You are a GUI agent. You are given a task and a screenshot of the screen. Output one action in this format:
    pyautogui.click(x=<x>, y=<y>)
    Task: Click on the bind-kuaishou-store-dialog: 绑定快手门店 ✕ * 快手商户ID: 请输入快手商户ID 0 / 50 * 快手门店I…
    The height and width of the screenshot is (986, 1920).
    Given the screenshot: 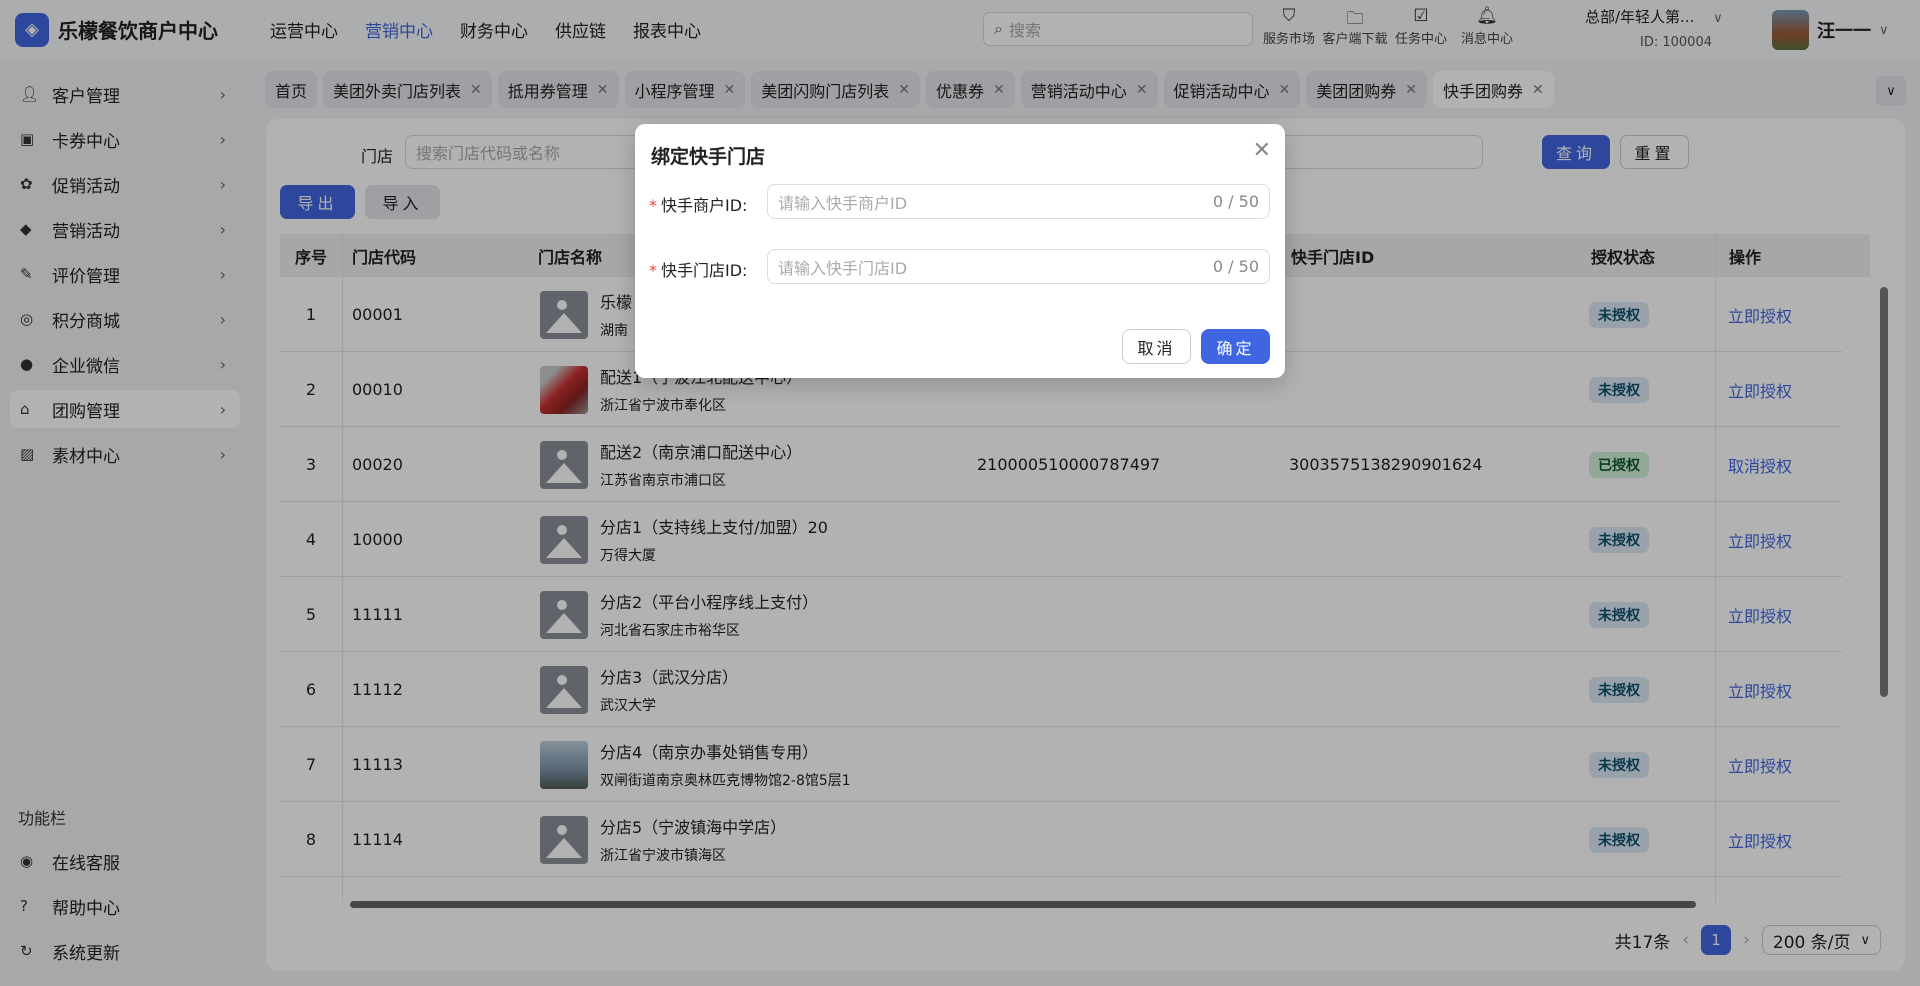 What is the action you would take?
    pyautogui.click(x=960, y=251)
    